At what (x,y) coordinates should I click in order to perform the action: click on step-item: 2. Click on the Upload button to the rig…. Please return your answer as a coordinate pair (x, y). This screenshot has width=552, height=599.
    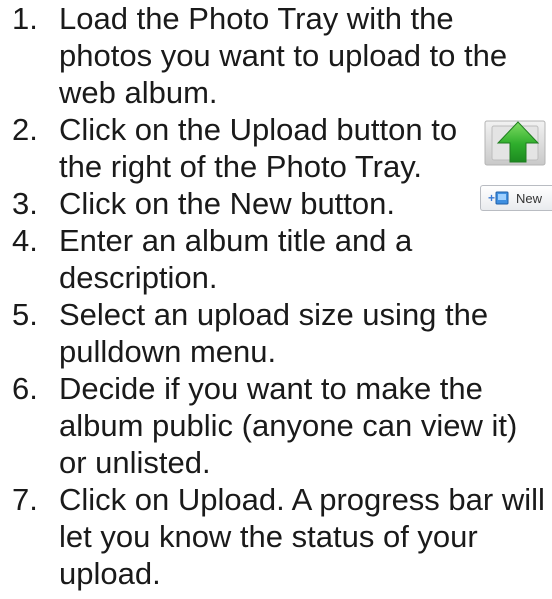
    Looking at the image, I should click on (232, 148).